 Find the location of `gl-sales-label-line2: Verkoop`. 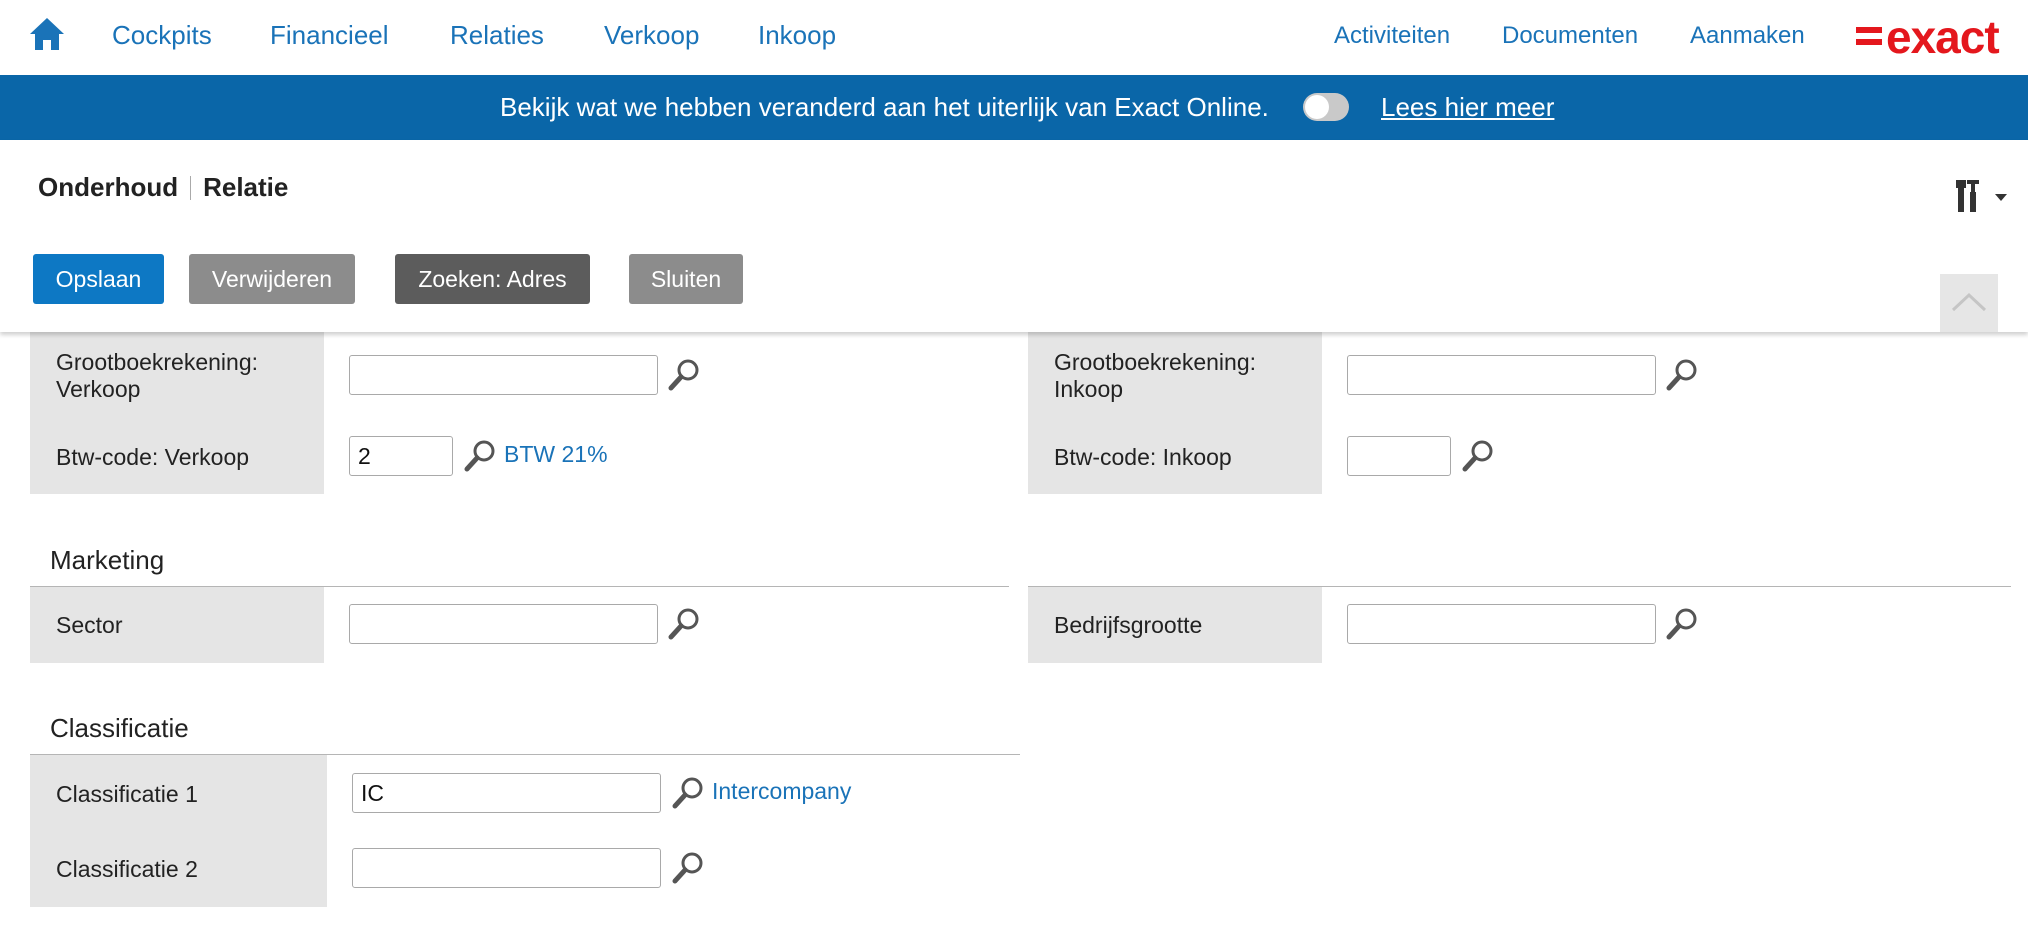

gl-sales-label-line2: Verkoop is located at coordinates (98, 389).